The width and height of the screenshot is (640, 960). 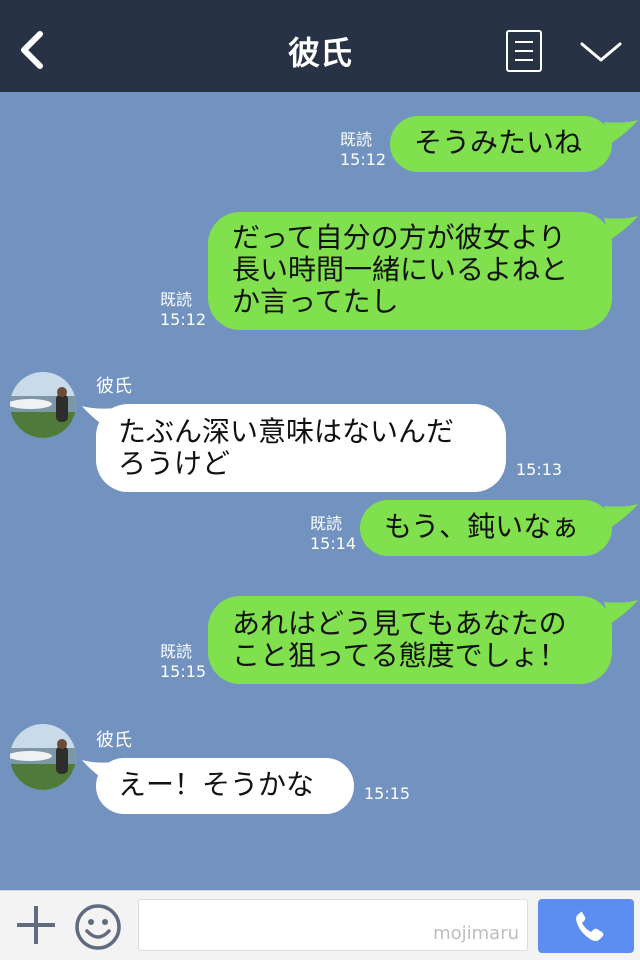 I want to click on phone-icon, so click(x=590, y=926).